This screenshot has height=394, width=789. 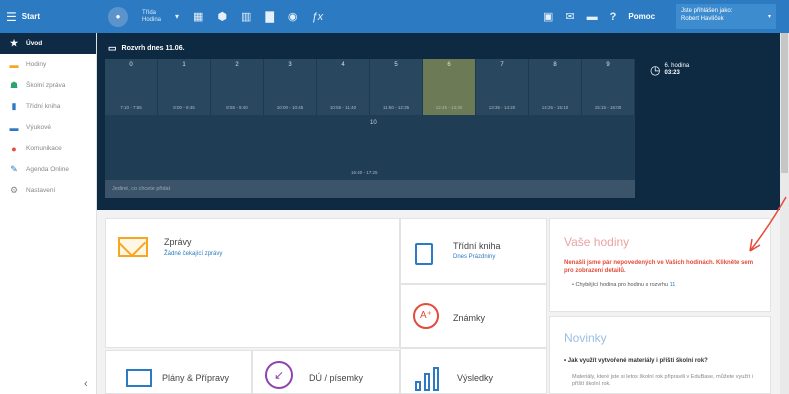 What do you see at coordinates (449, 87) in the screenshot?
I see `lesson-cell: 6 12:45 - 13:30` at bounding box center [449, 87].